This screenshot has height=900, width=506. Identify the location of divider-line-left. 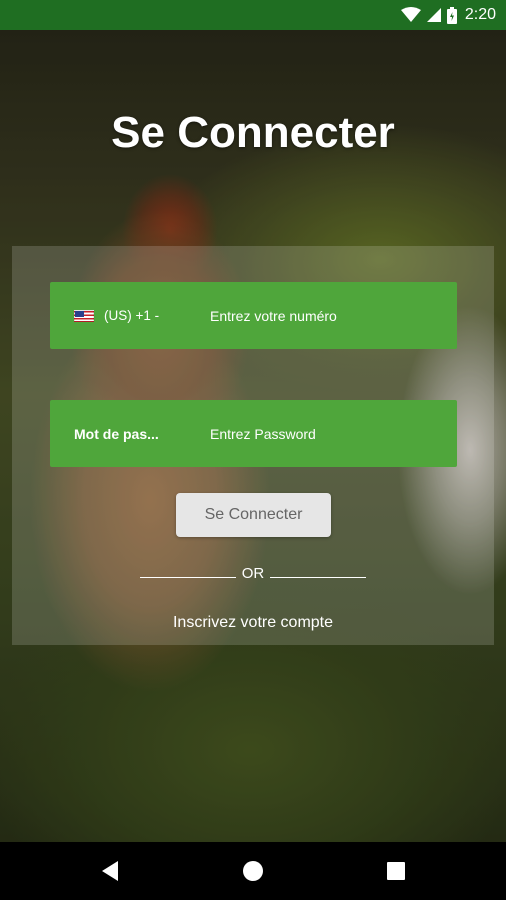
(187, 577).